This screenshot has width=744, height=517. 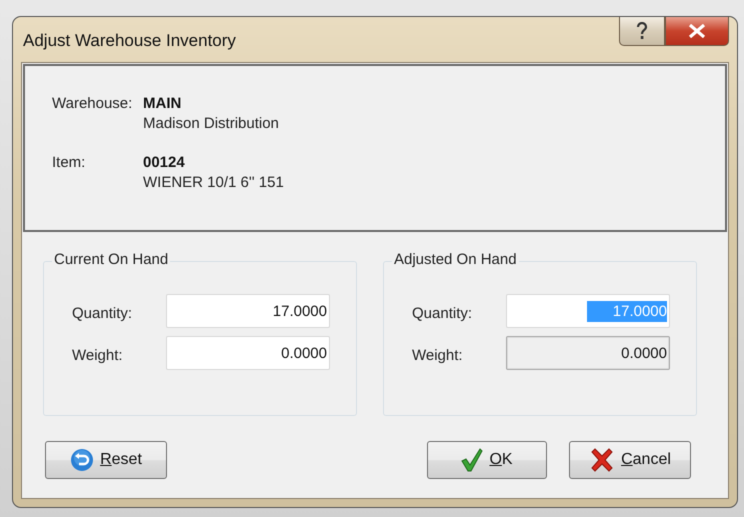 What do you see at coordinates (248, 353) in the screenshot?
I see `input-field: 0.0000` at bounding box center [248, 353].